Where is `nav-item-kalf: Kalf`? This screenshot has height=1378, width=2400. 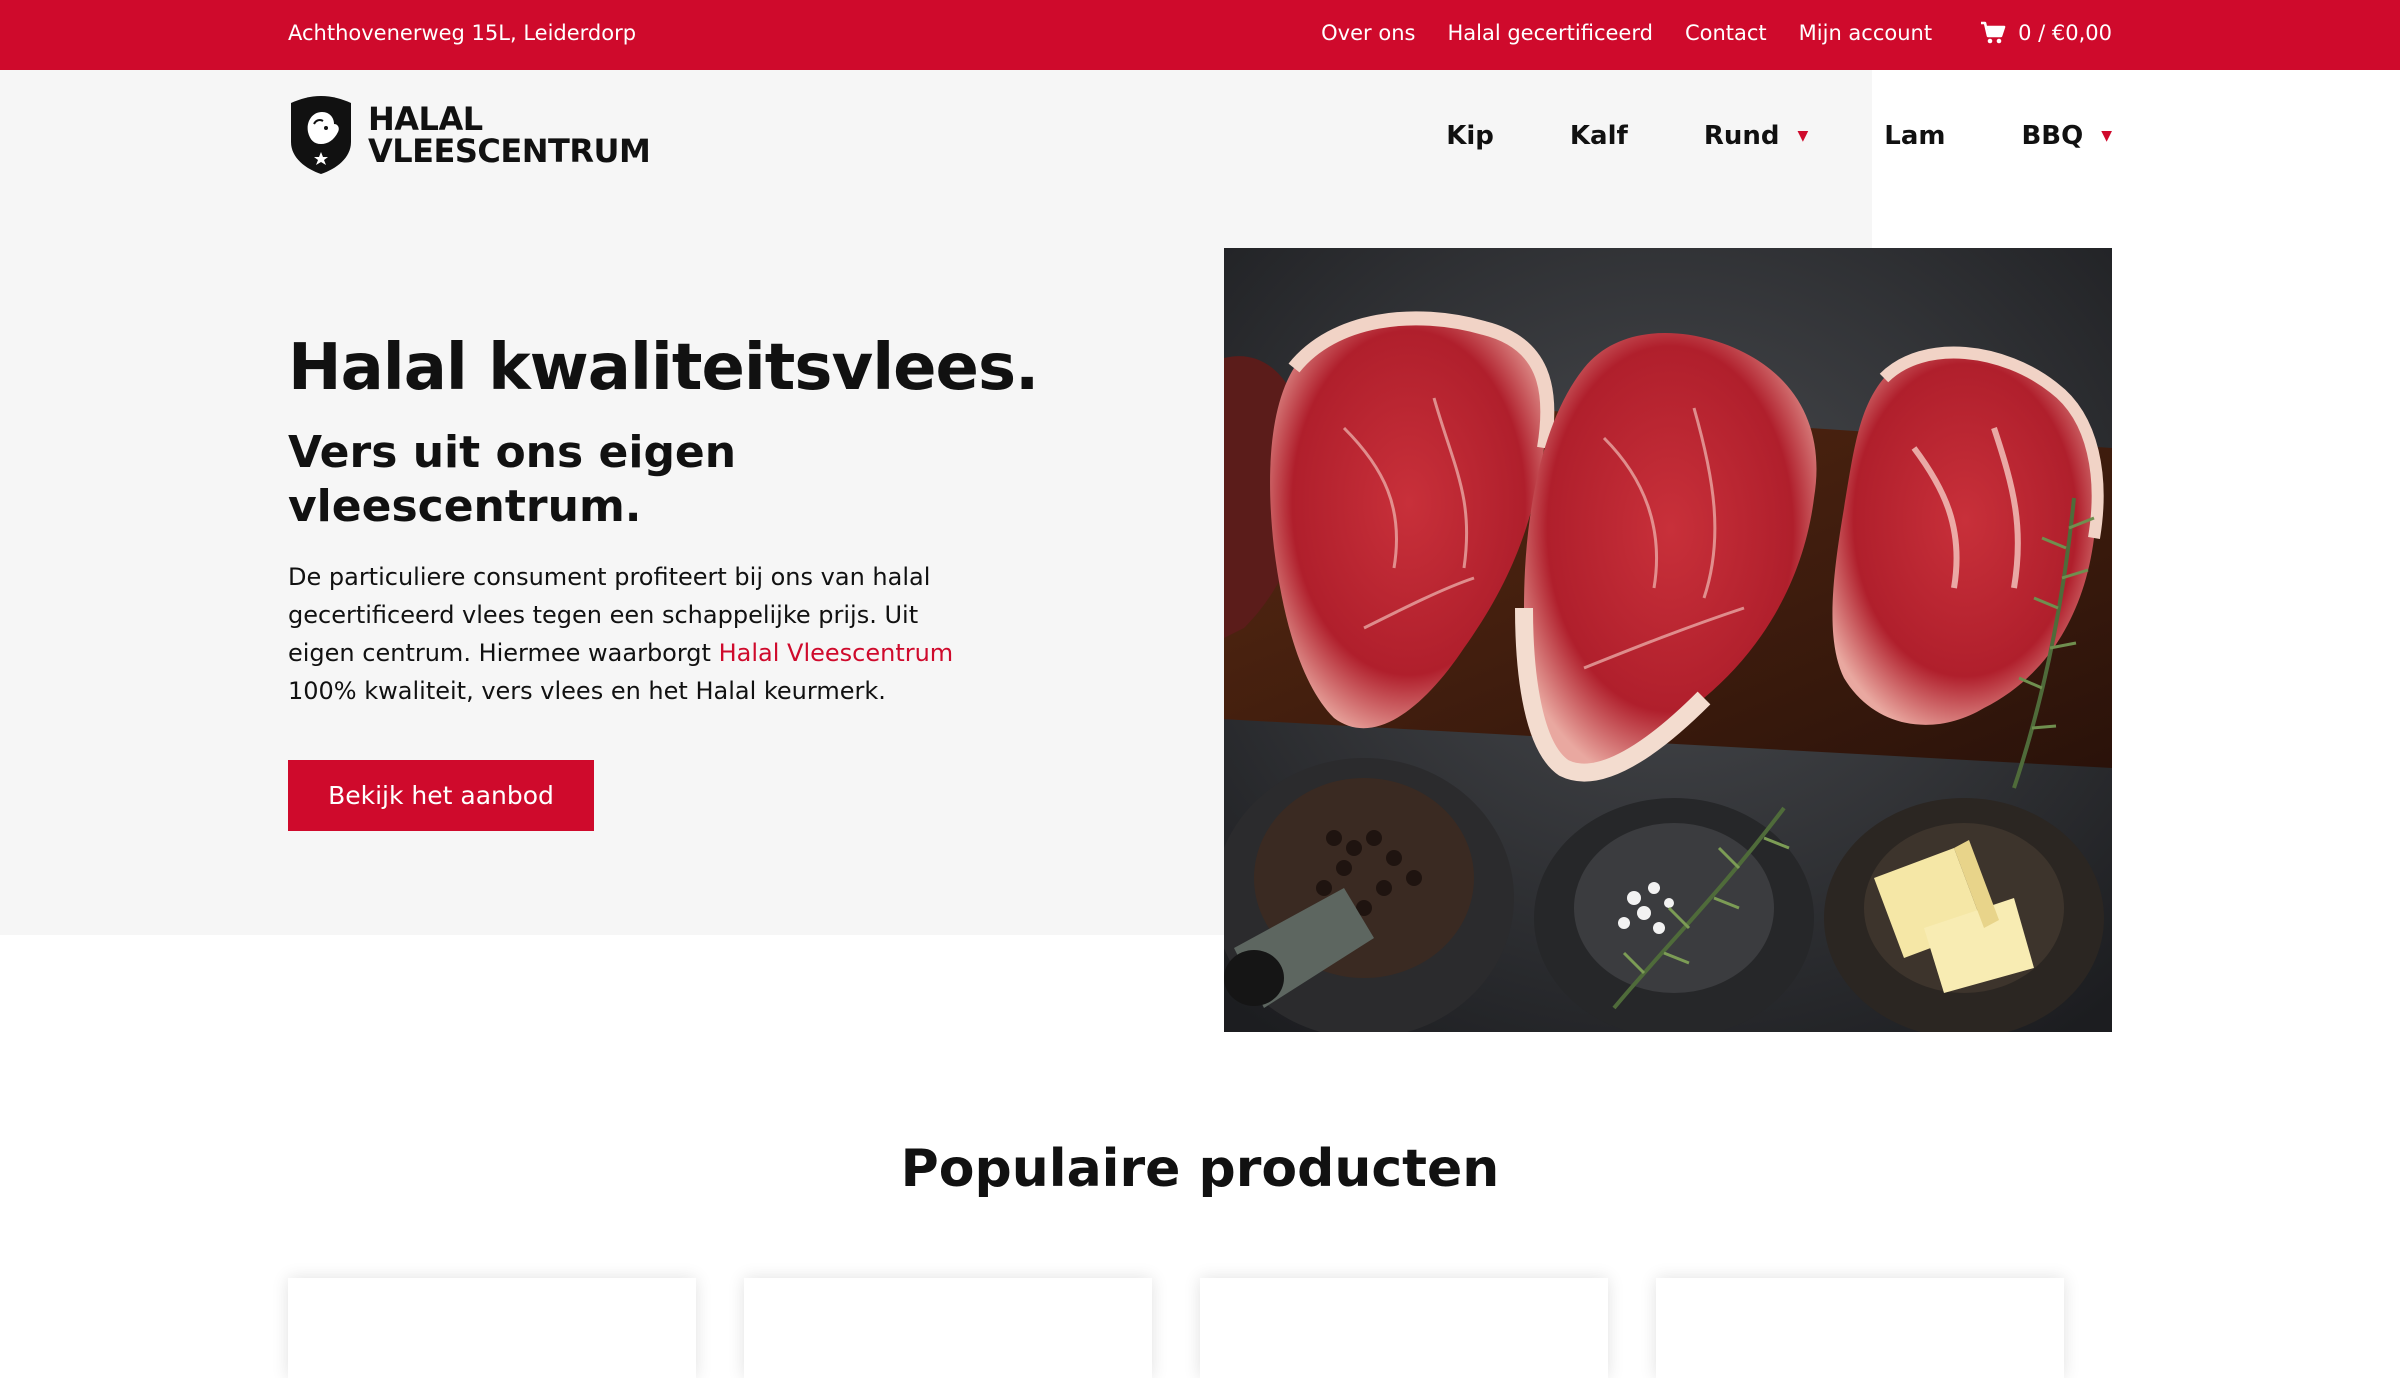 nav-item-kalf: Kalf is located at coordinates (1599, 136).